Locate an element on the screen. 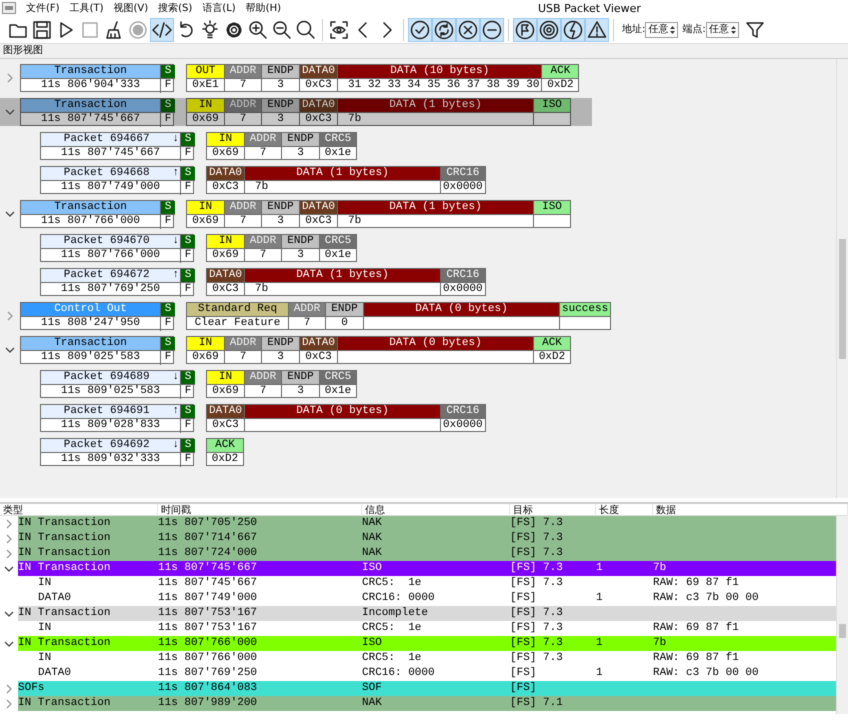 The height and width of the screenshot is (720, 848). table-cell-text: 7b is located at coordinates (660, 643).